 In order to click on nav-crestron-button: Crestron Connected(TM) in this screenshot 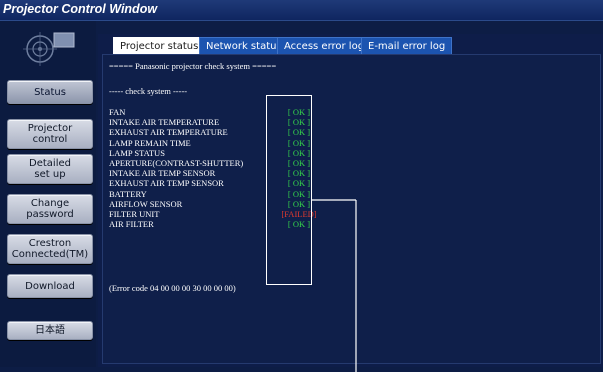, I will do `click(50, 249)`.